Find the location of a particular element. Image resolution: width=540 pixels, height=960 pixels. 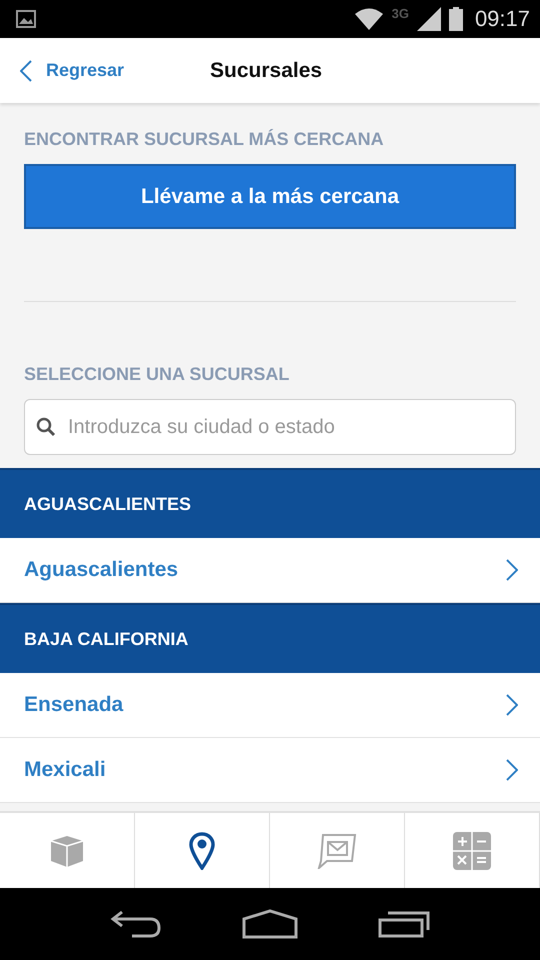

clock: 09:17 is located at coordinates (502, 19).